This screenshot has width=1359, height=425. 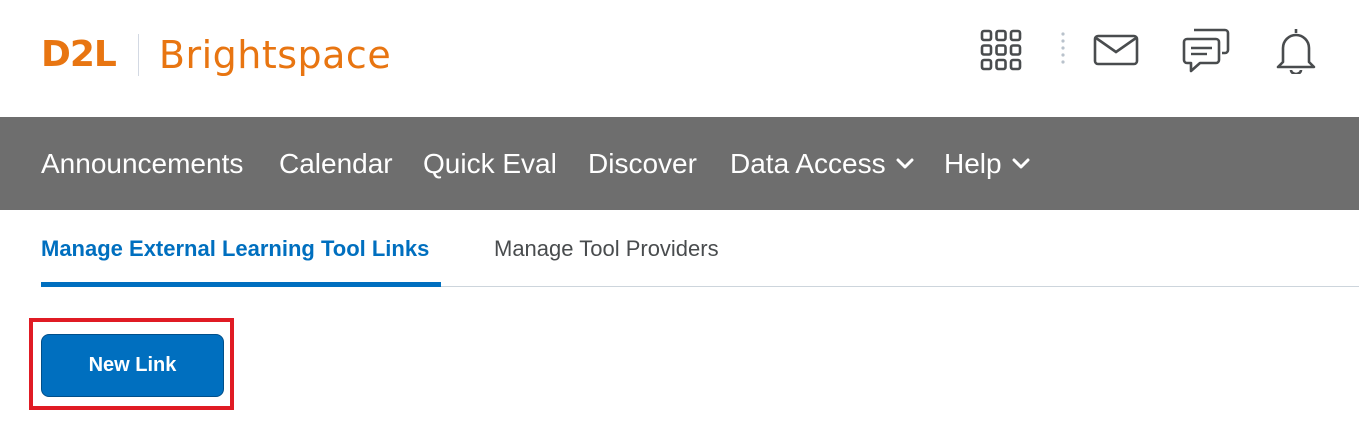 What do you see at coordinates (808, 163) in the screenshot?
I see `nav-label: Data Access` at bounding box center [808, 163].